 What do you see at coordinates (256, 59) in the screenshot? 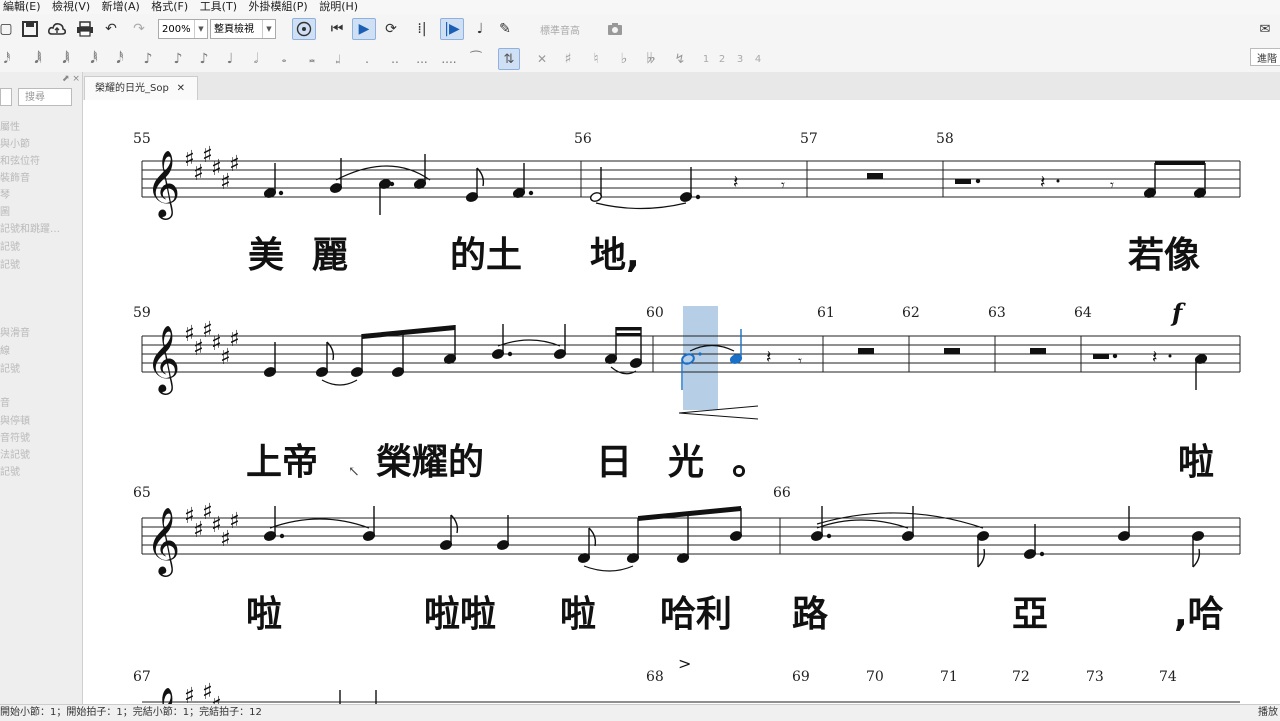
I see `half-note-icon: 𝅗𝅥` at bounding box center [256, 59].